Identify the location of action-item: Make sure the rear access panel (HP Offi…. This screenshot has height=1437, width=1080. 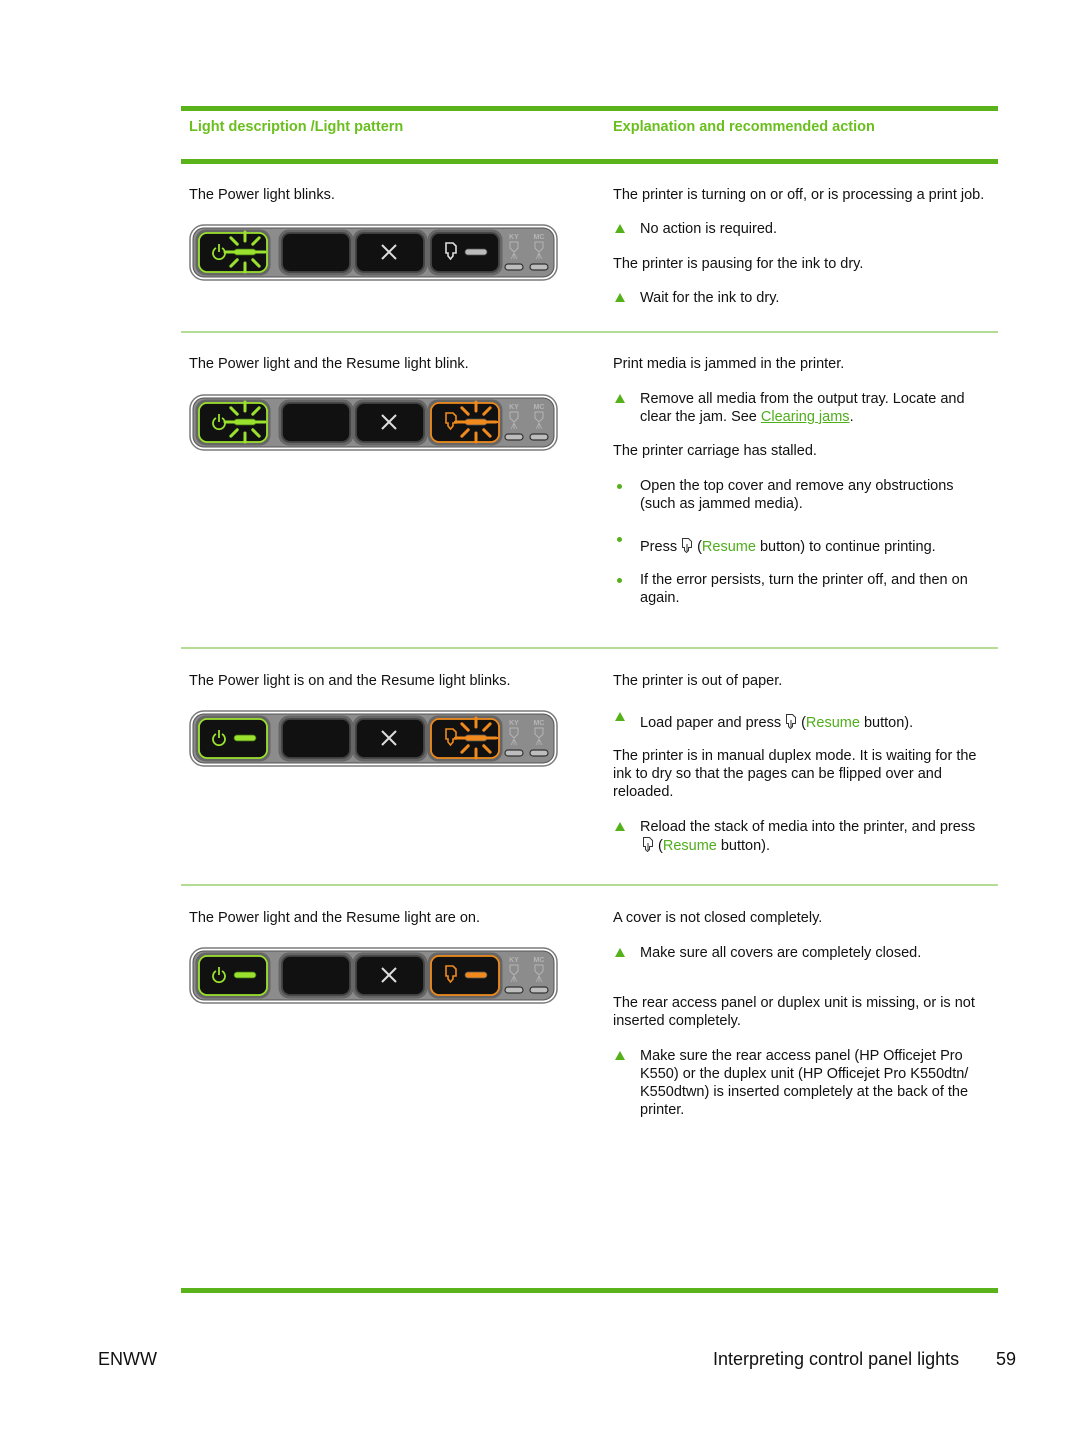
(800, 1083).